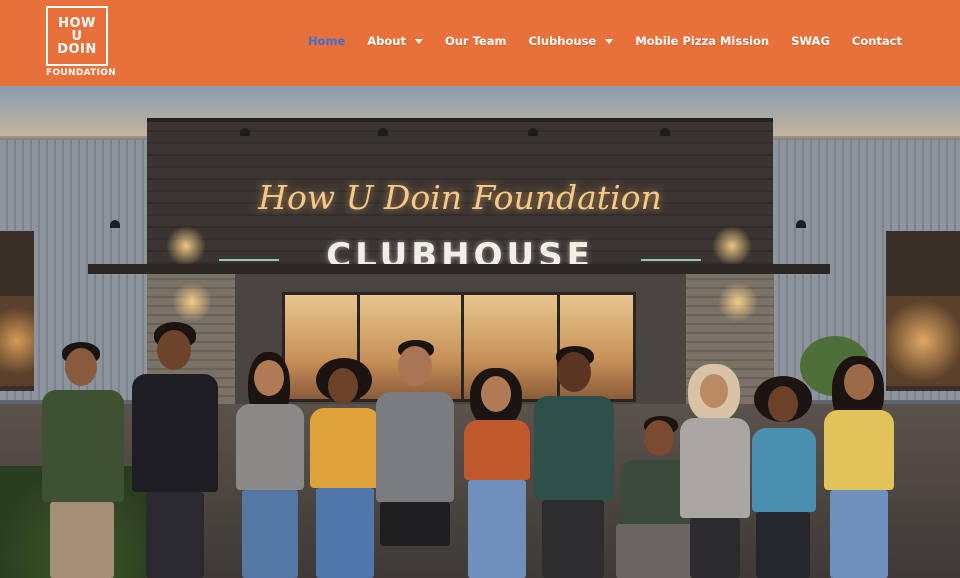 This screenshot has height=578, width=960. What do you see at coordinates (17, 341) in the screenshot?
I see `interior-glow-left` at bounding box center [17, 341].